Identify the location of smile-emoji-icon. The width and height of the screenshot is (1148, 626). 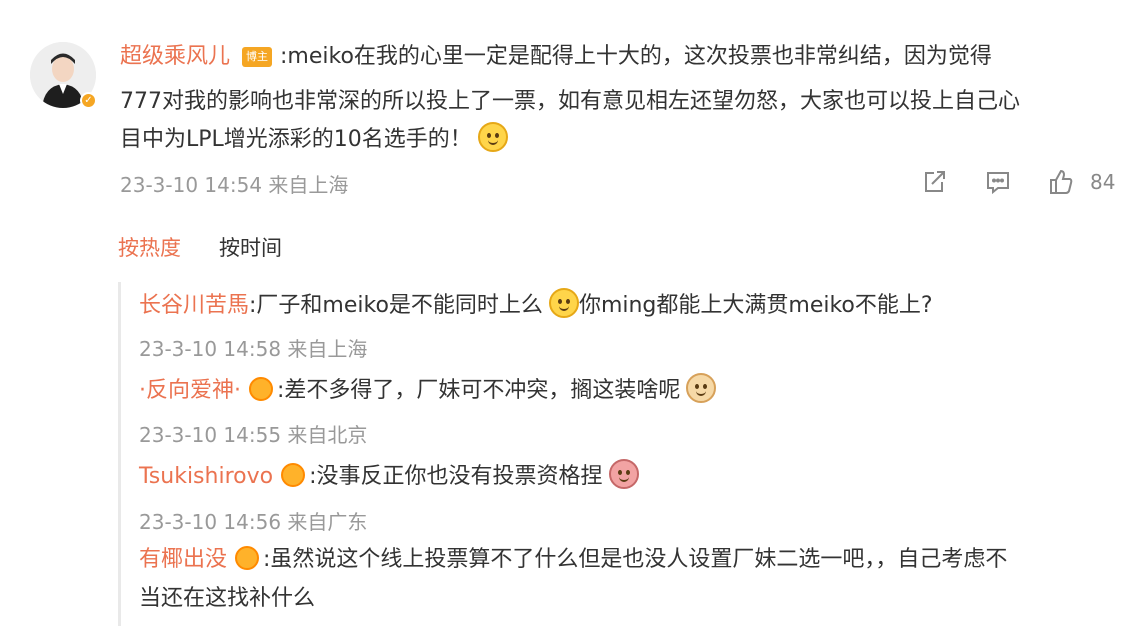
(492, 137).